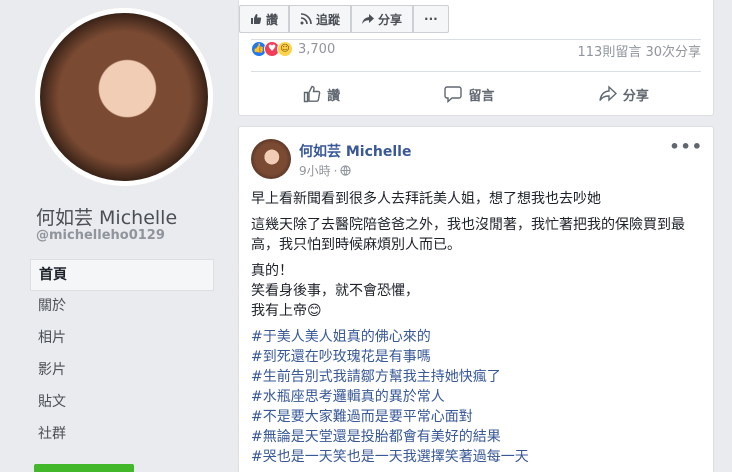 This screenshot has height=472, width=732. I want to click on comment-icon, so click(453, 94).